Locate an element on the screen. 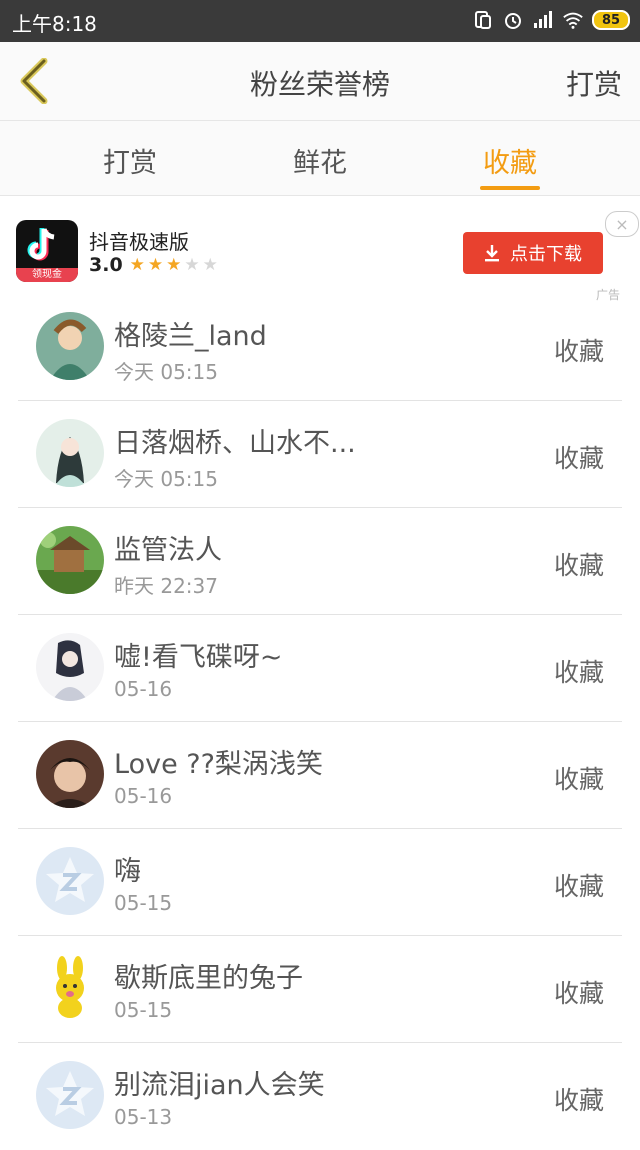  fan-name: 格陵兰_land is located at coordinates (190, 336).